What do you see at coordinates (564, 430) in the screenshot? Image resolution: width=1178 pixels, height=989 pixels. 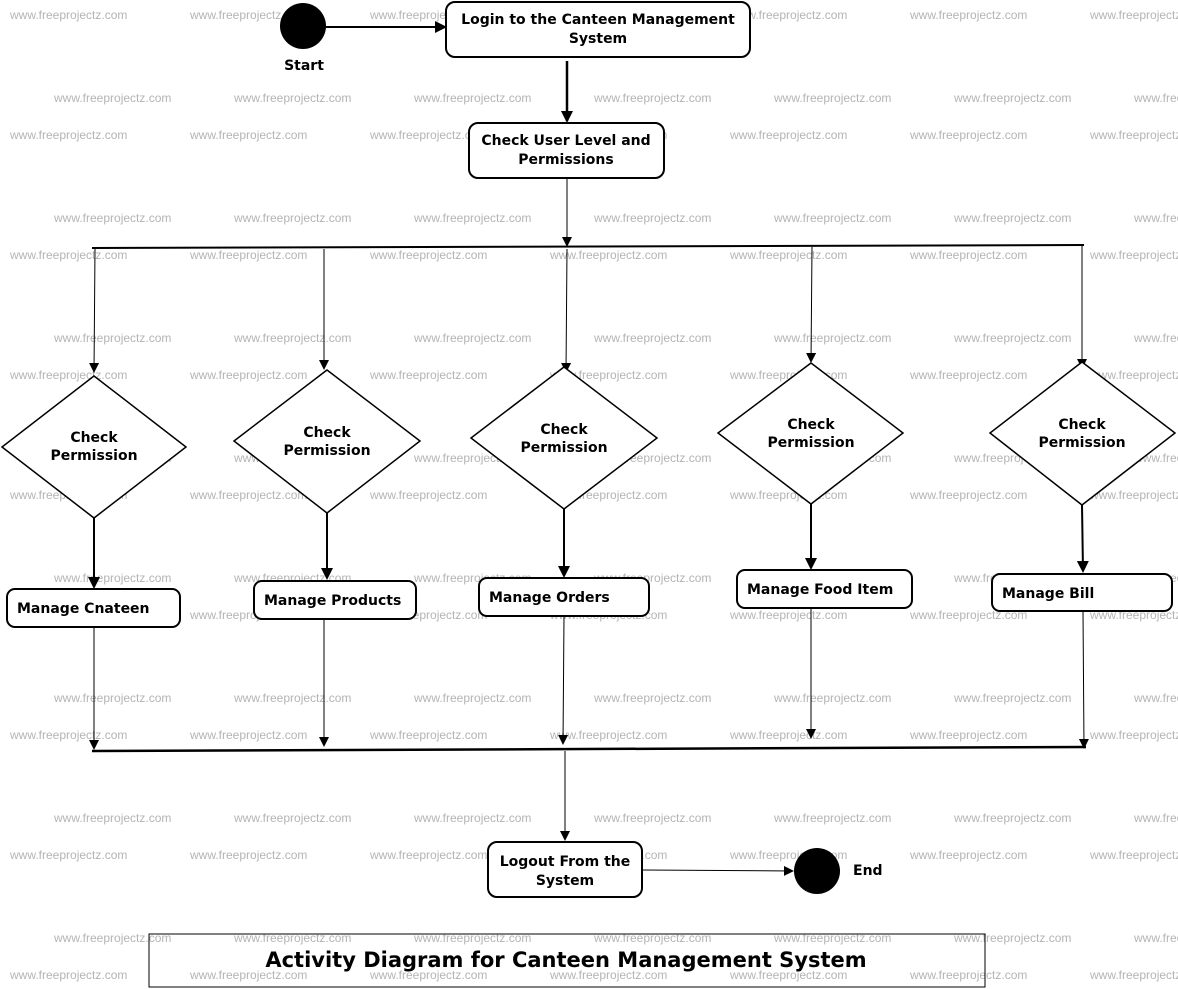 I see `decision-3-line1: Check` at bounding box center [564, 430].